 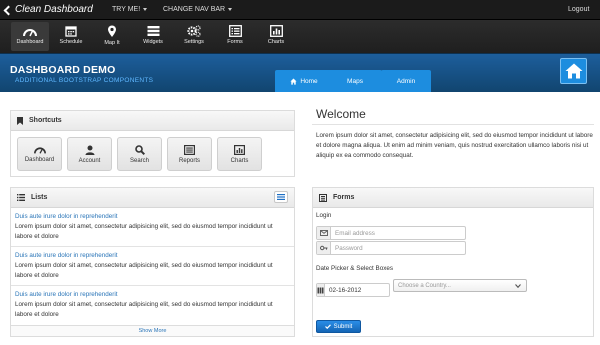 What do you see at coordinates (343, 326) in the screenshot?
I see `submit-label: Submit` at bounding box center [343, 326].